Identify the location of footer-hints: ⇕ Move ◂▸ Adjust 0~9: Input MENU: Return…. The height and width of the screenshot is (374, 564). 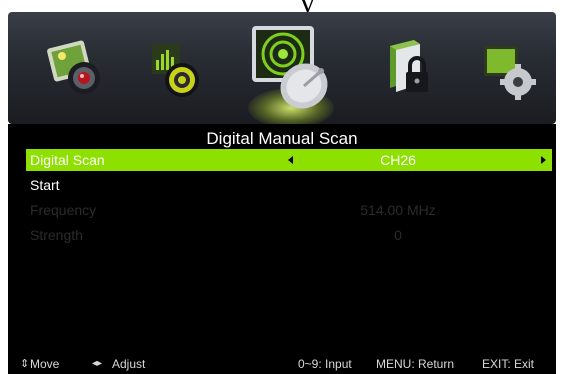
(282, 364).